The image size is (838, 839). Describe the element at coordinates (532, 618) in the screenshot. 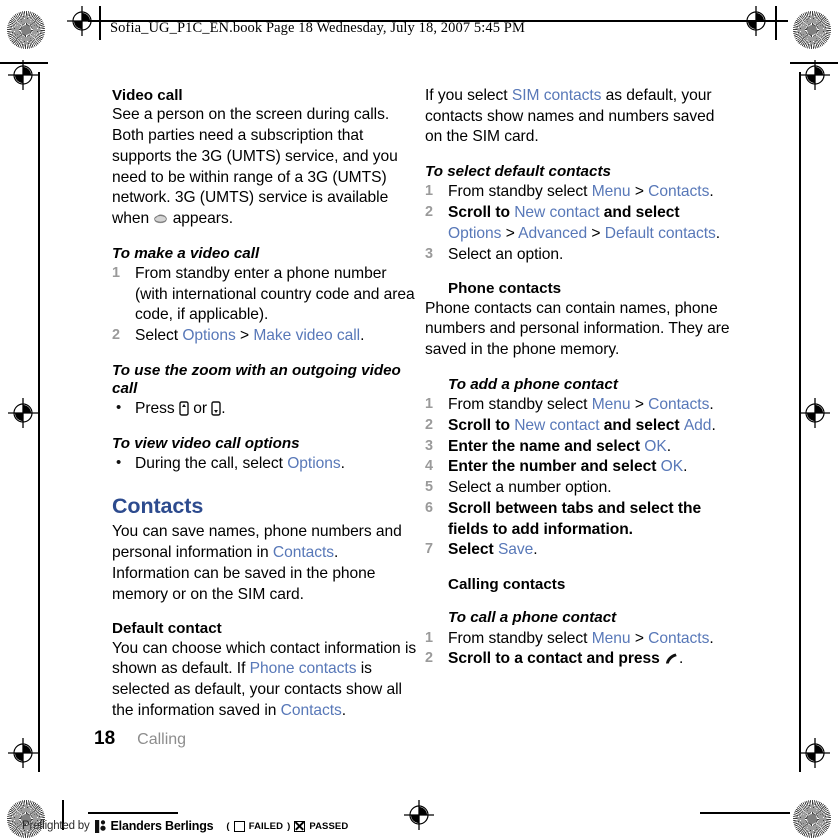

I see `heading-to-call-a-phone-contact: To call a phone contact` at that location.